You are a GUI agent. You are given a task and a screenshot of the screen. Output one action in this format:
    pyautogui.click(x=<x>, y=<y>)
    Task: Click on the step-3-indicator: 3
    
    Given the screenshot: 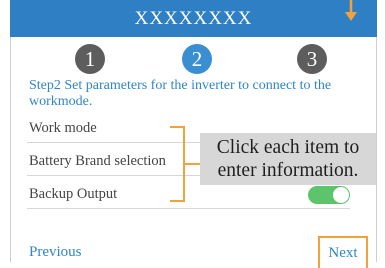 What is the action you would take?
    pyautogui.click(x=312, y=59)
    